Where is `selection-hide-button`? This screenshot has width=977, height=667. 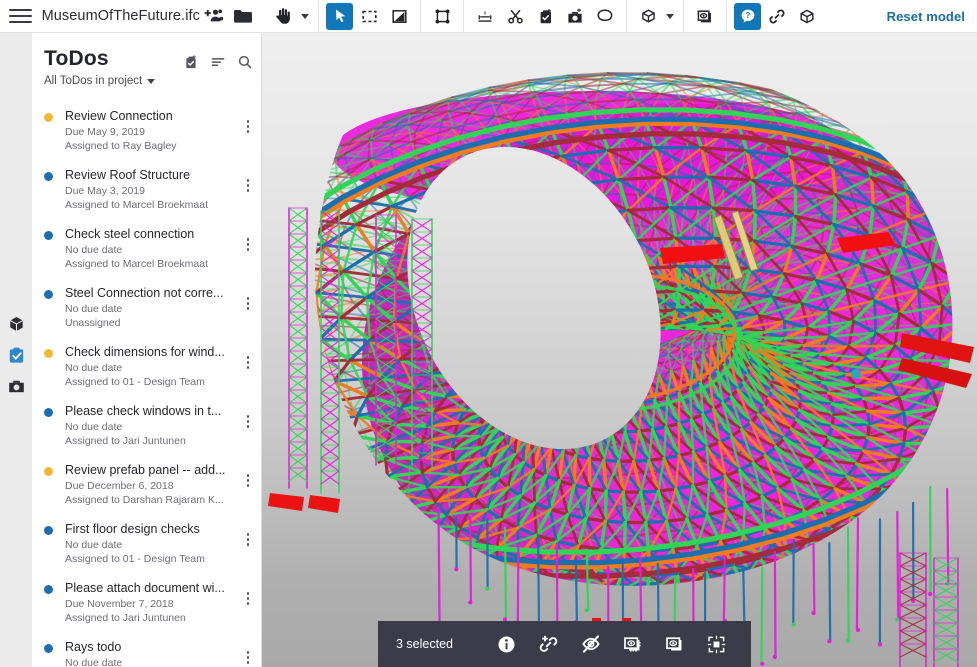 selection-hide-button is located at coordinates (591, 644).